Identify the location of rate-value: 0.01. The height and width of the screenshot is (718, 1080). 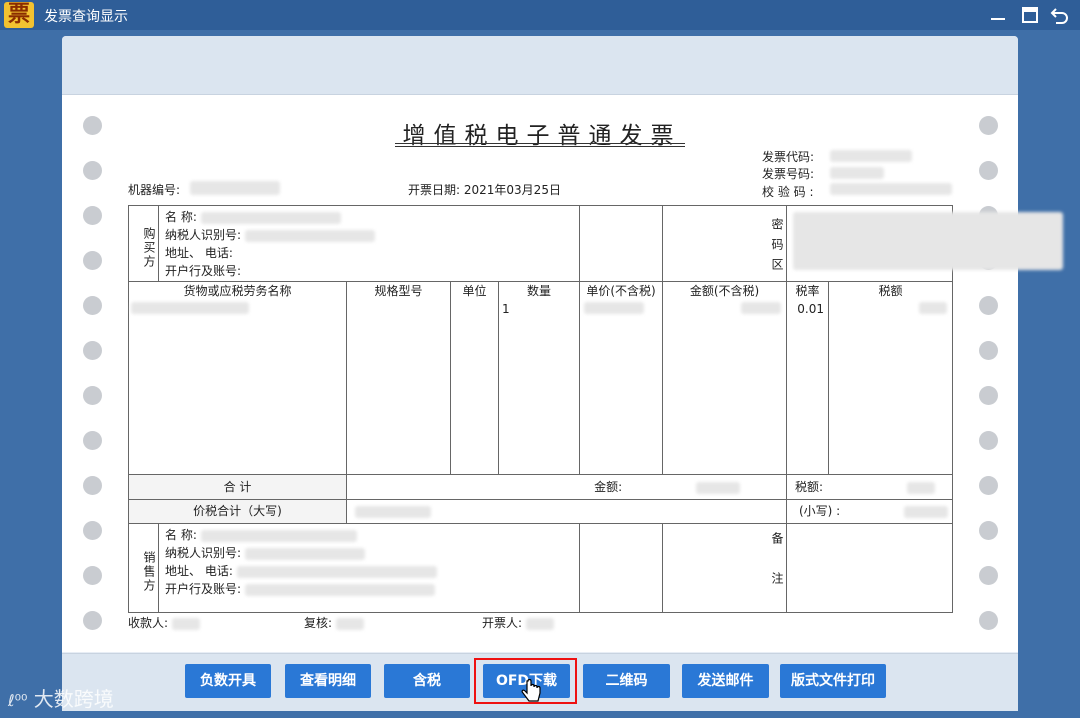
(810, 309).